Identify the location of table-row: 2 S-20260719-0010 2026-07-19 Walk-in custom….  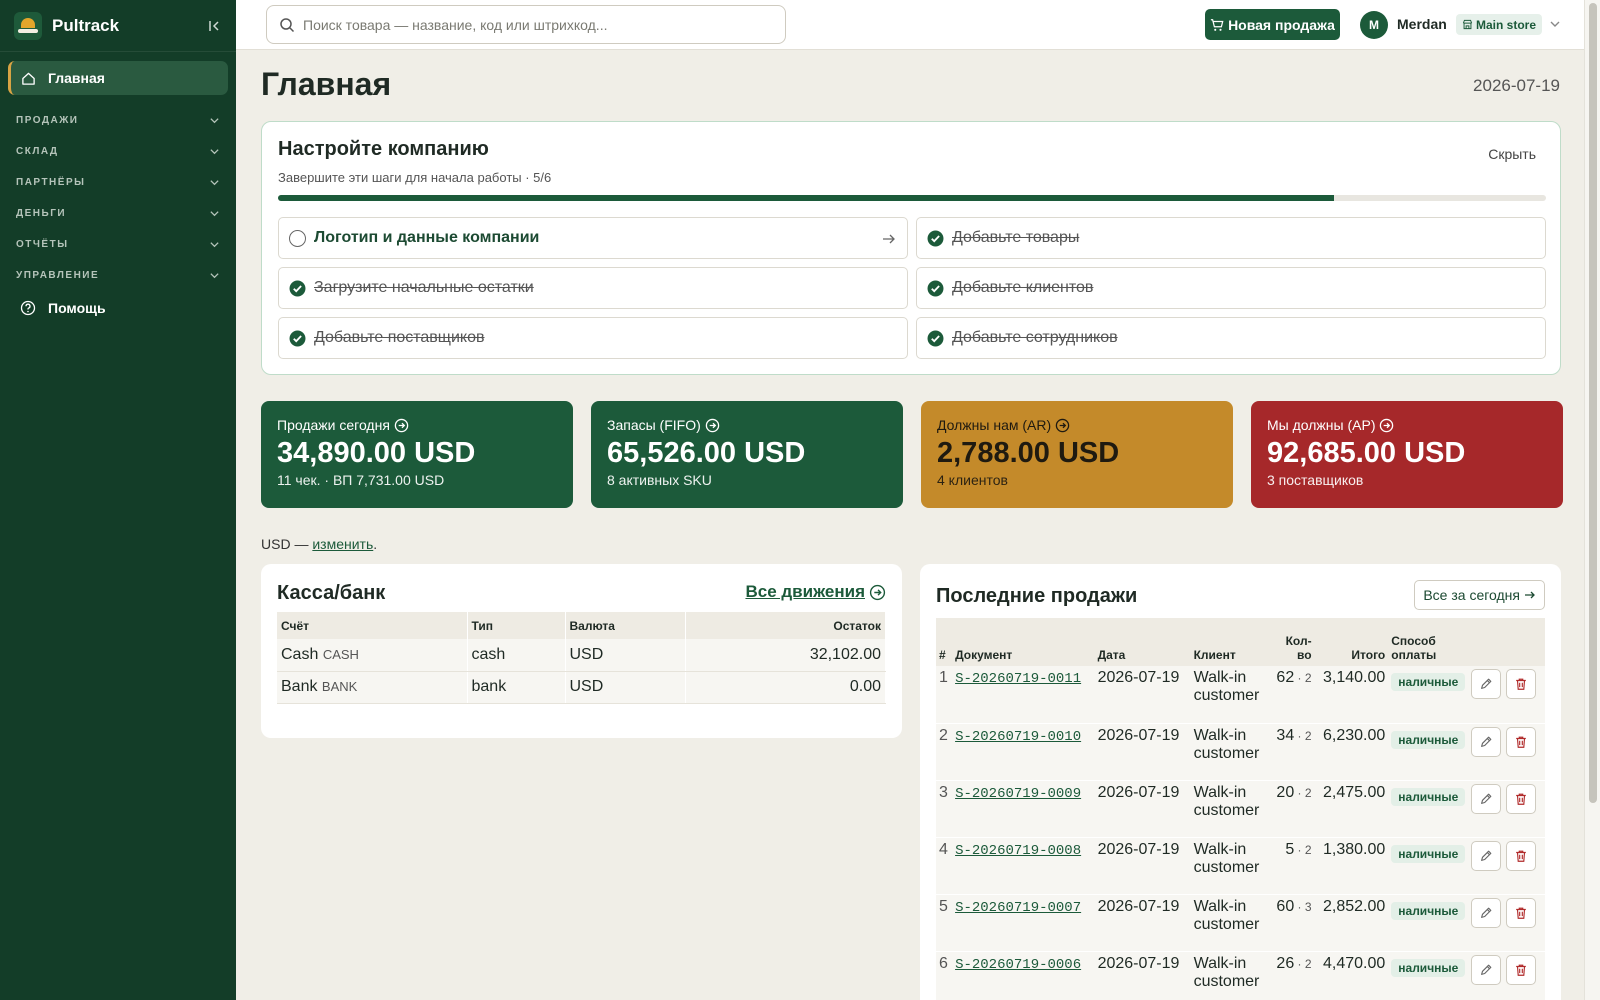
(1240, 752).